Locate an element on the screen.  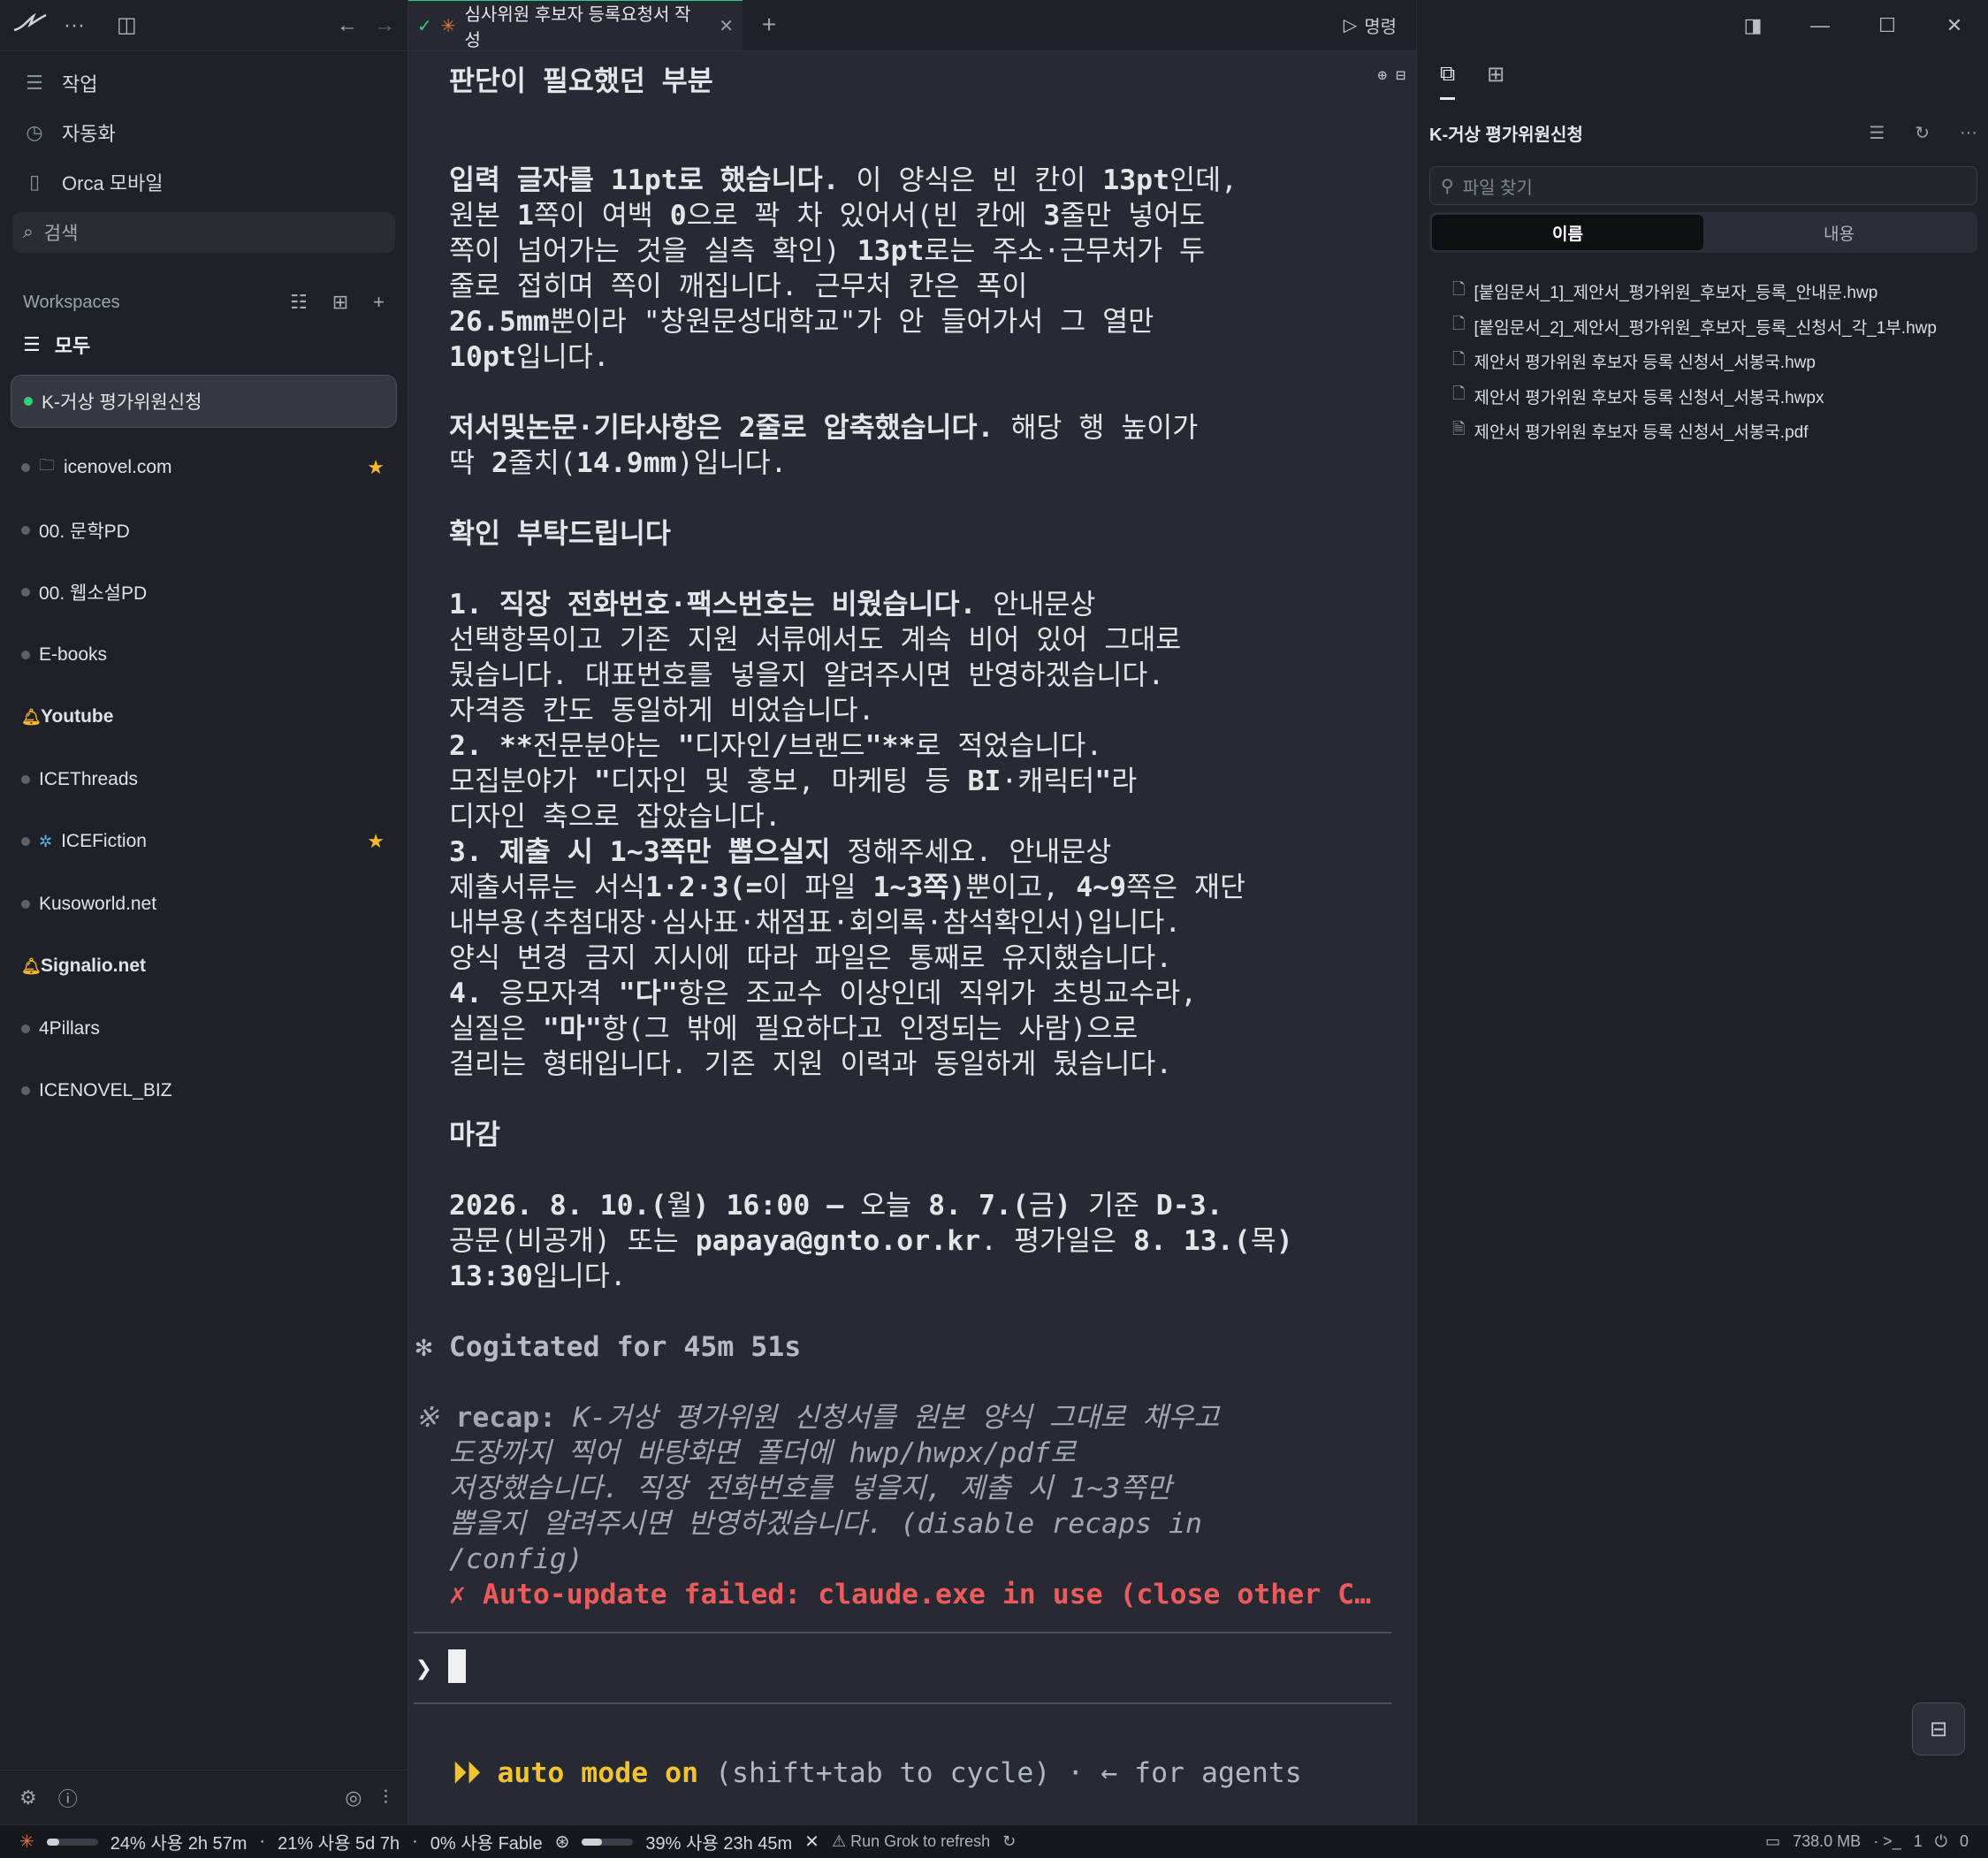
workspace-item-icethreads: ICEThreads is located at coordinates (204, 780).